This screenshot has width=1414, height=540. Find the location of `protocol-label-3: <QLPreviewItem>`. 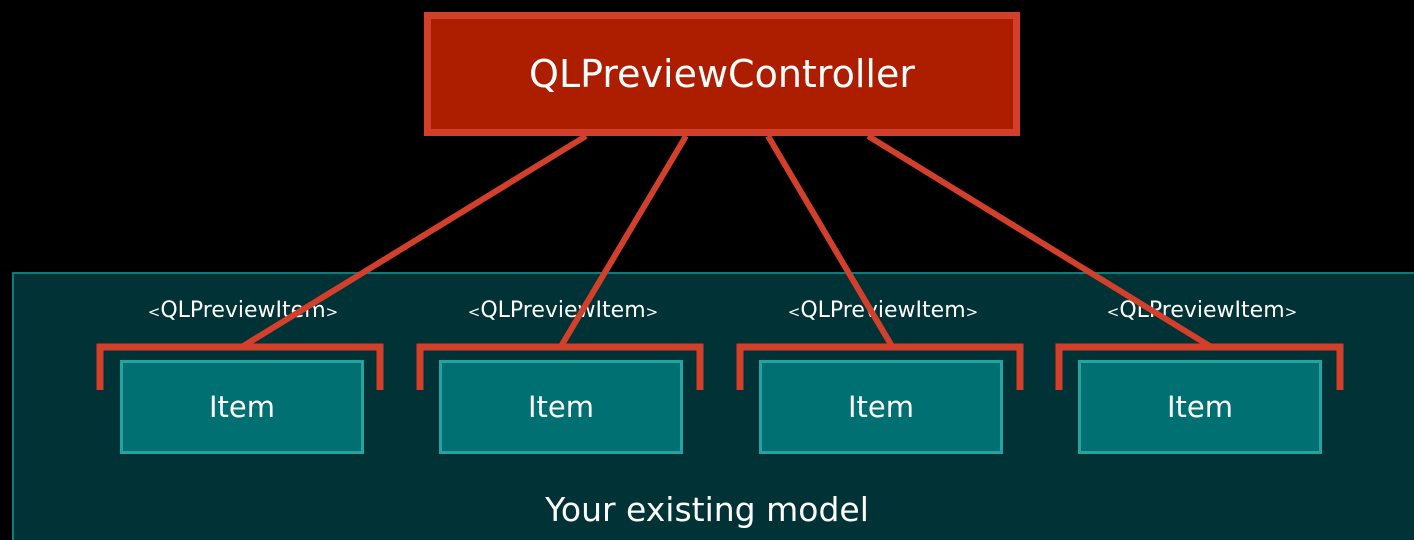

protocol-label-3: <QLPreviewItem> is located at coordinates (883, 311).